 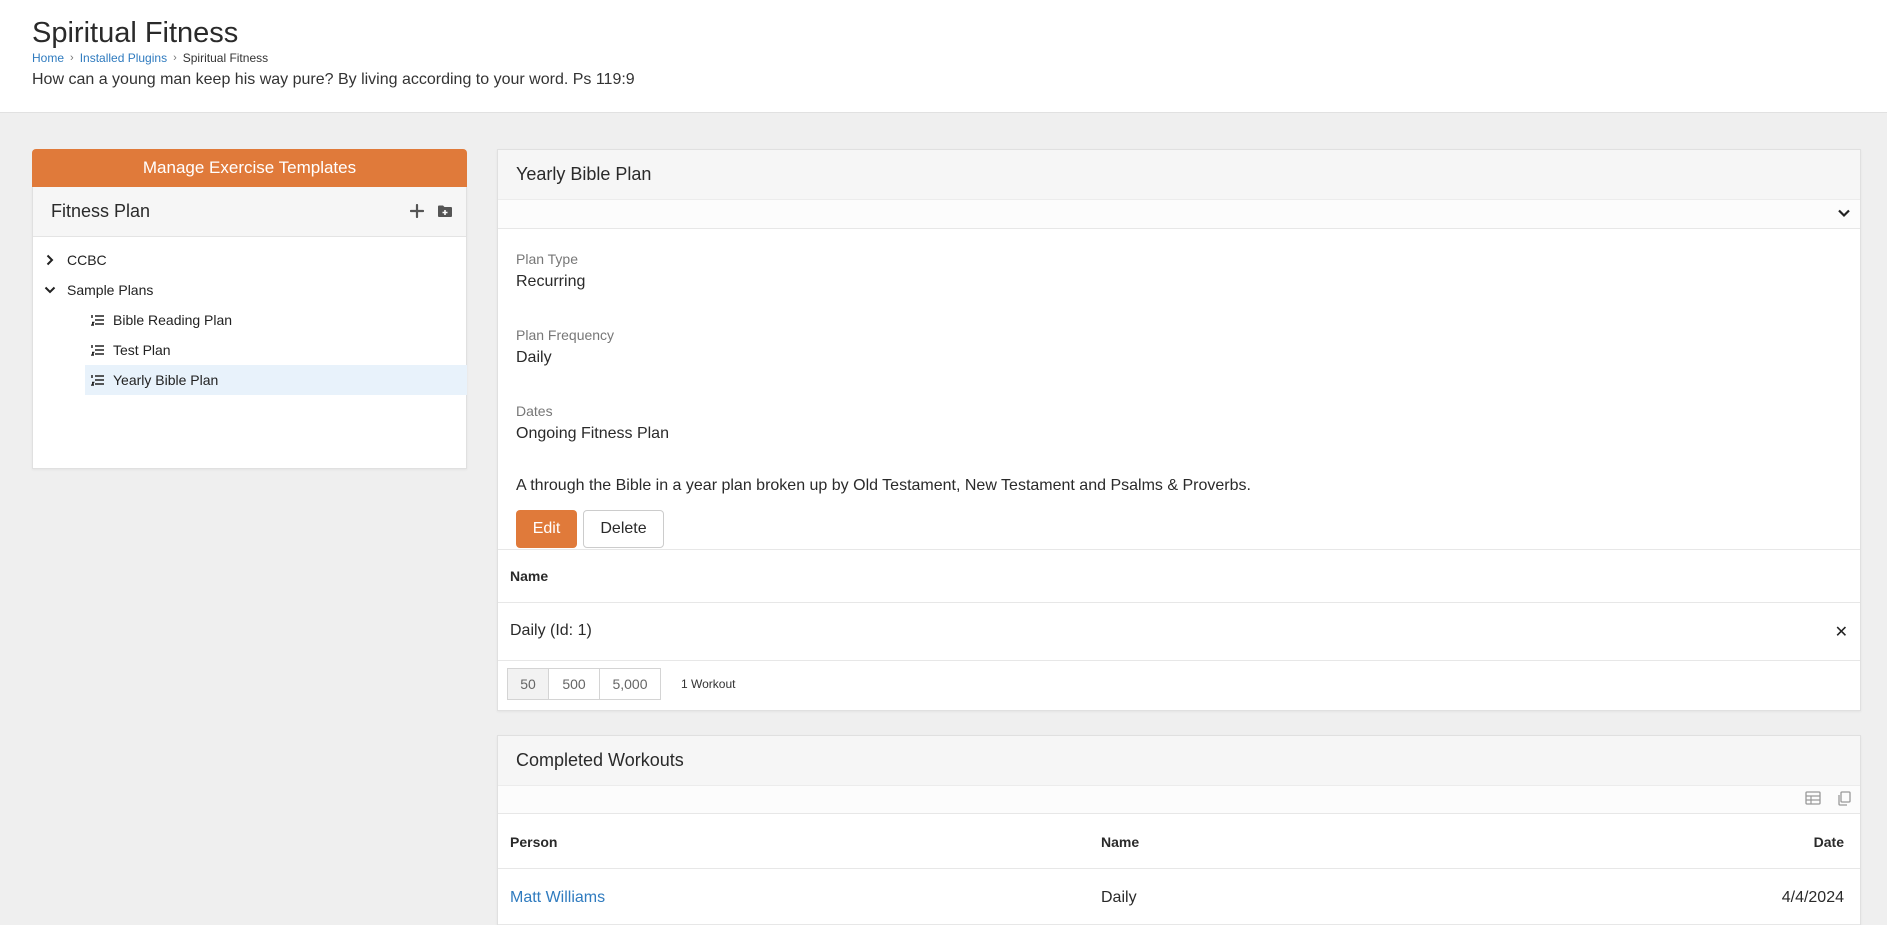 I want to click on grid-toolbar, so click(x=1179, y=800).